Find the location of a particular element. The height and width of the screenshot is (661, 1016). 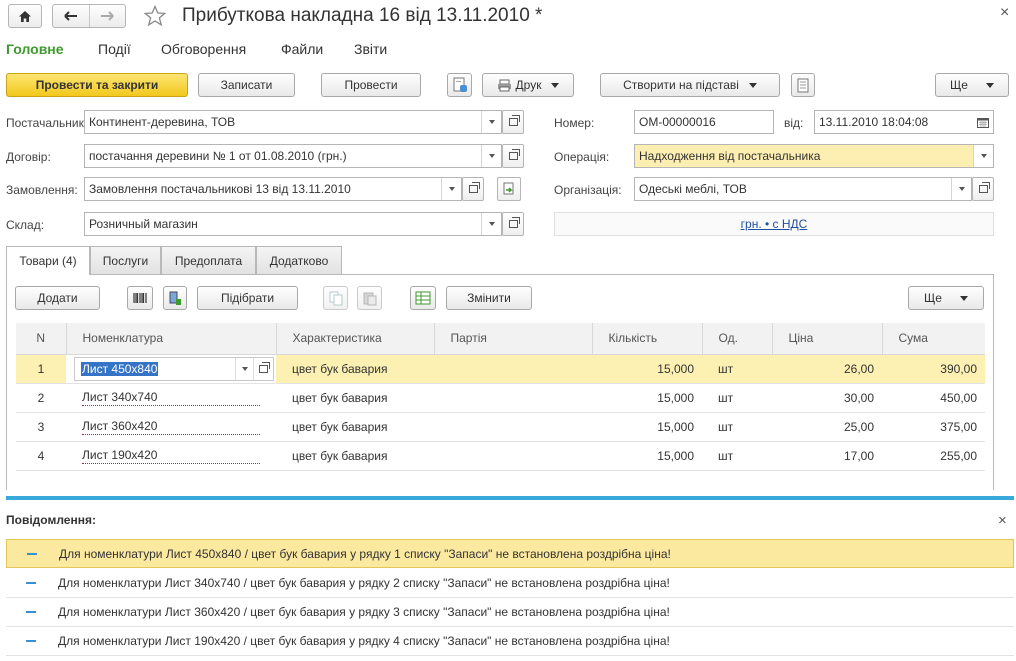

operation-dropdown is located at coordinates (983, 156).